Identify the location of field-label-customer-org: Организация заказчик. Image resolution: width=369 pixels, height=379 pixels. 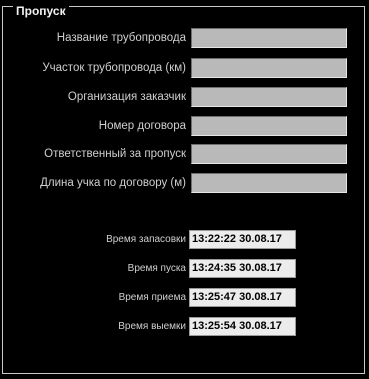
(126, 97).